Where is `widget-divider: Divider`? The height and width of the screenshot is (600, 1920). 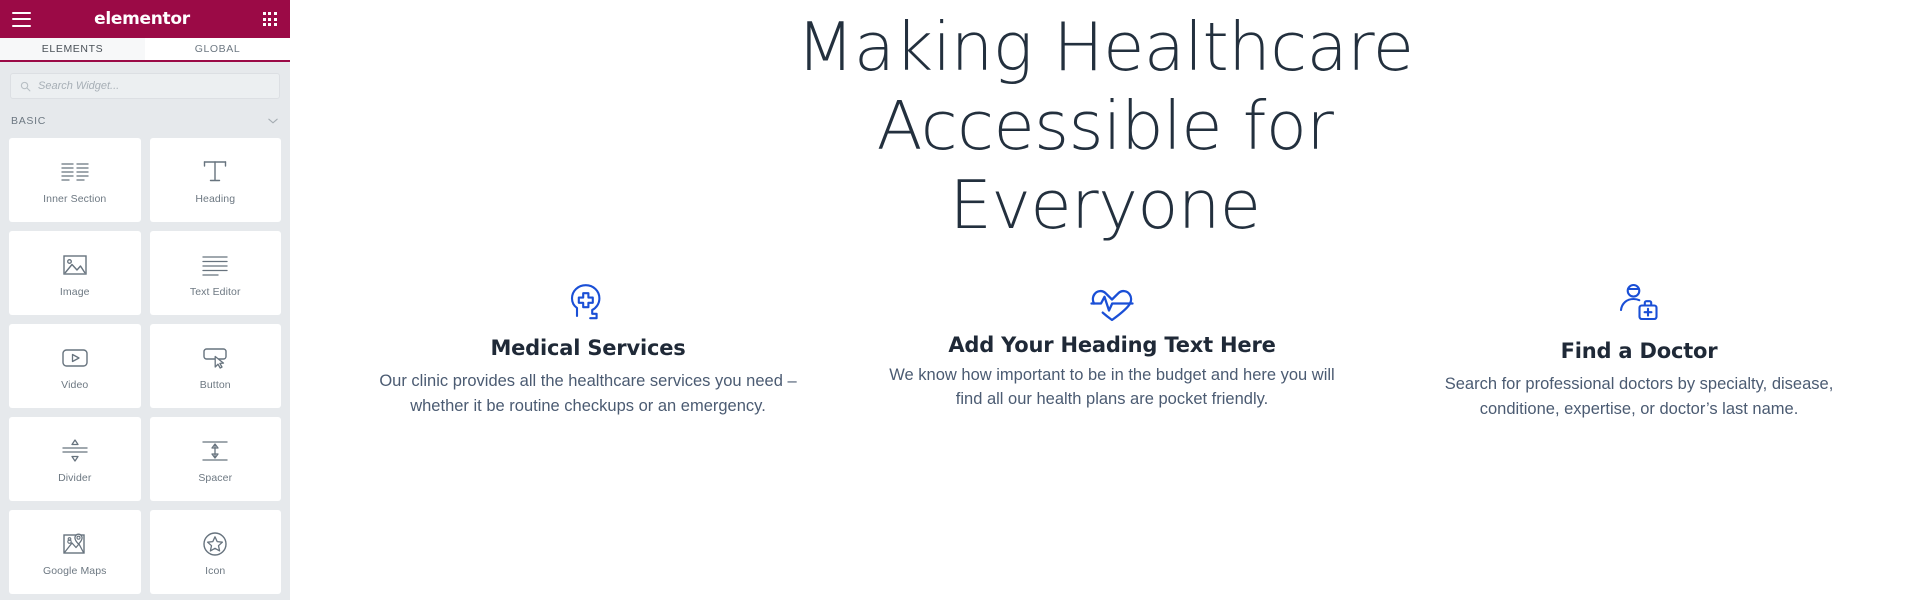 widget-divider: Divider is located at coordinates (75, 459).